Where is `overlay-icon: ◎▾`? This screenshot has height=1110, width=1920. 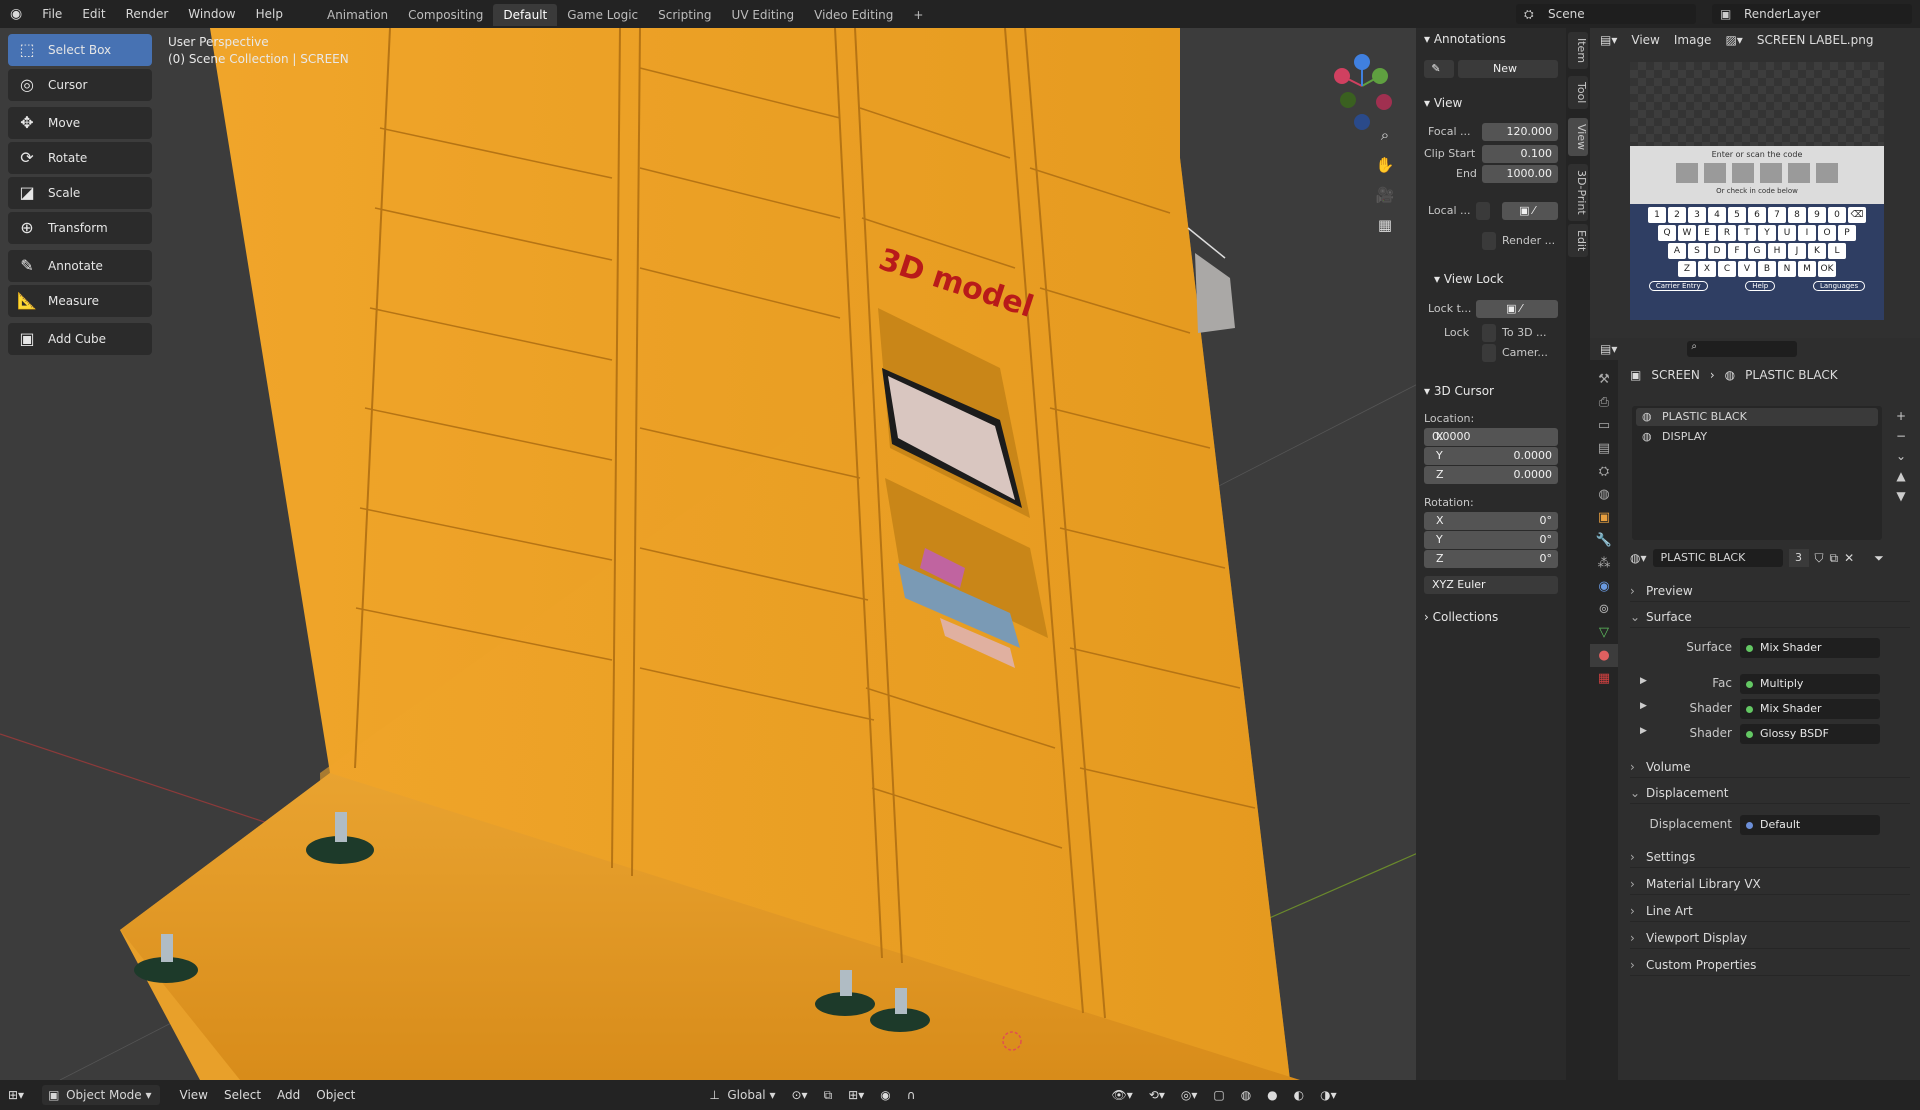
overlay-icon: ◎▾ is located at coordinates (1189, 1095).